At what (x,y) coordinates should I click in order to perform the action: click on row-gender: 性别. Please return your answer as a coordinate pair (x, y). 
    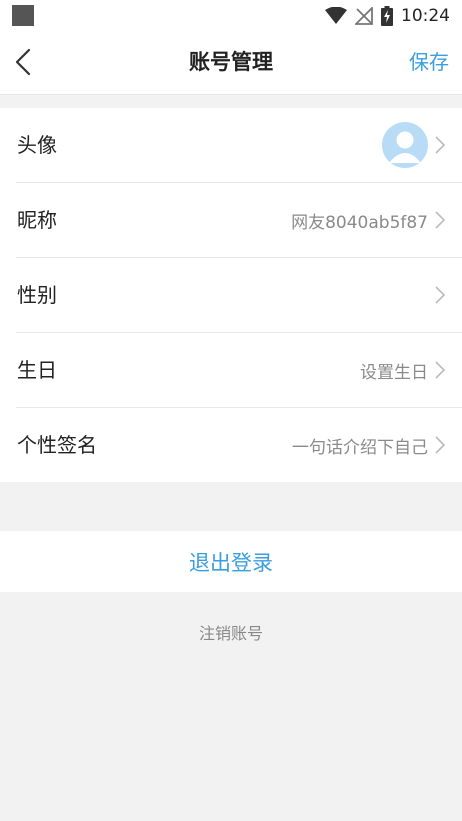
    Looking at the image, I should click on (239, 295).